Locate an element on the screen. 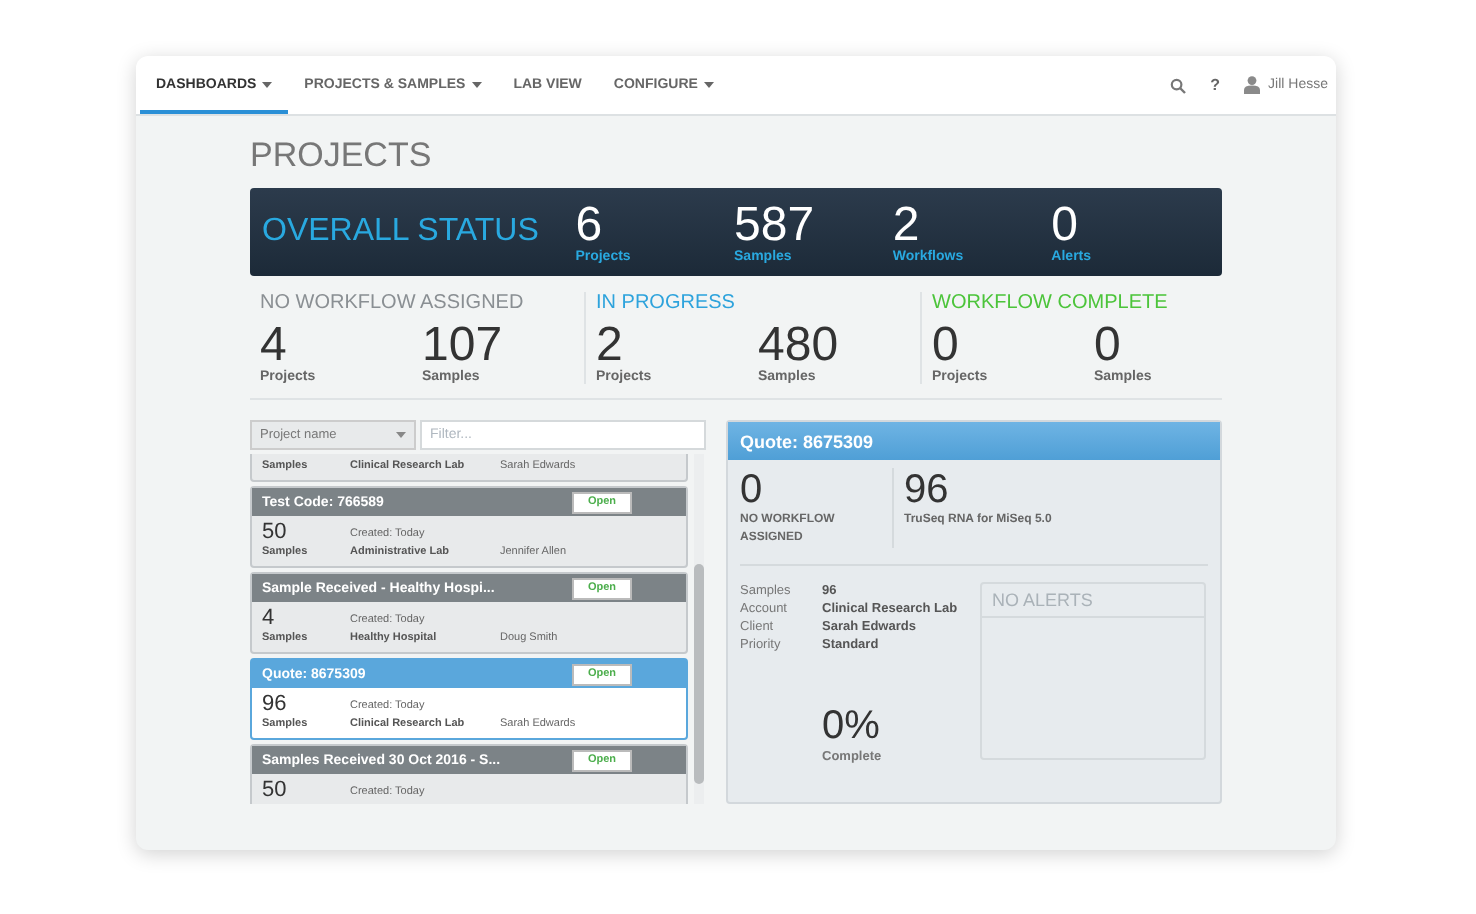 This screenshot has width=1476, height=914. caret-icon is located at coordinates (401, 435).